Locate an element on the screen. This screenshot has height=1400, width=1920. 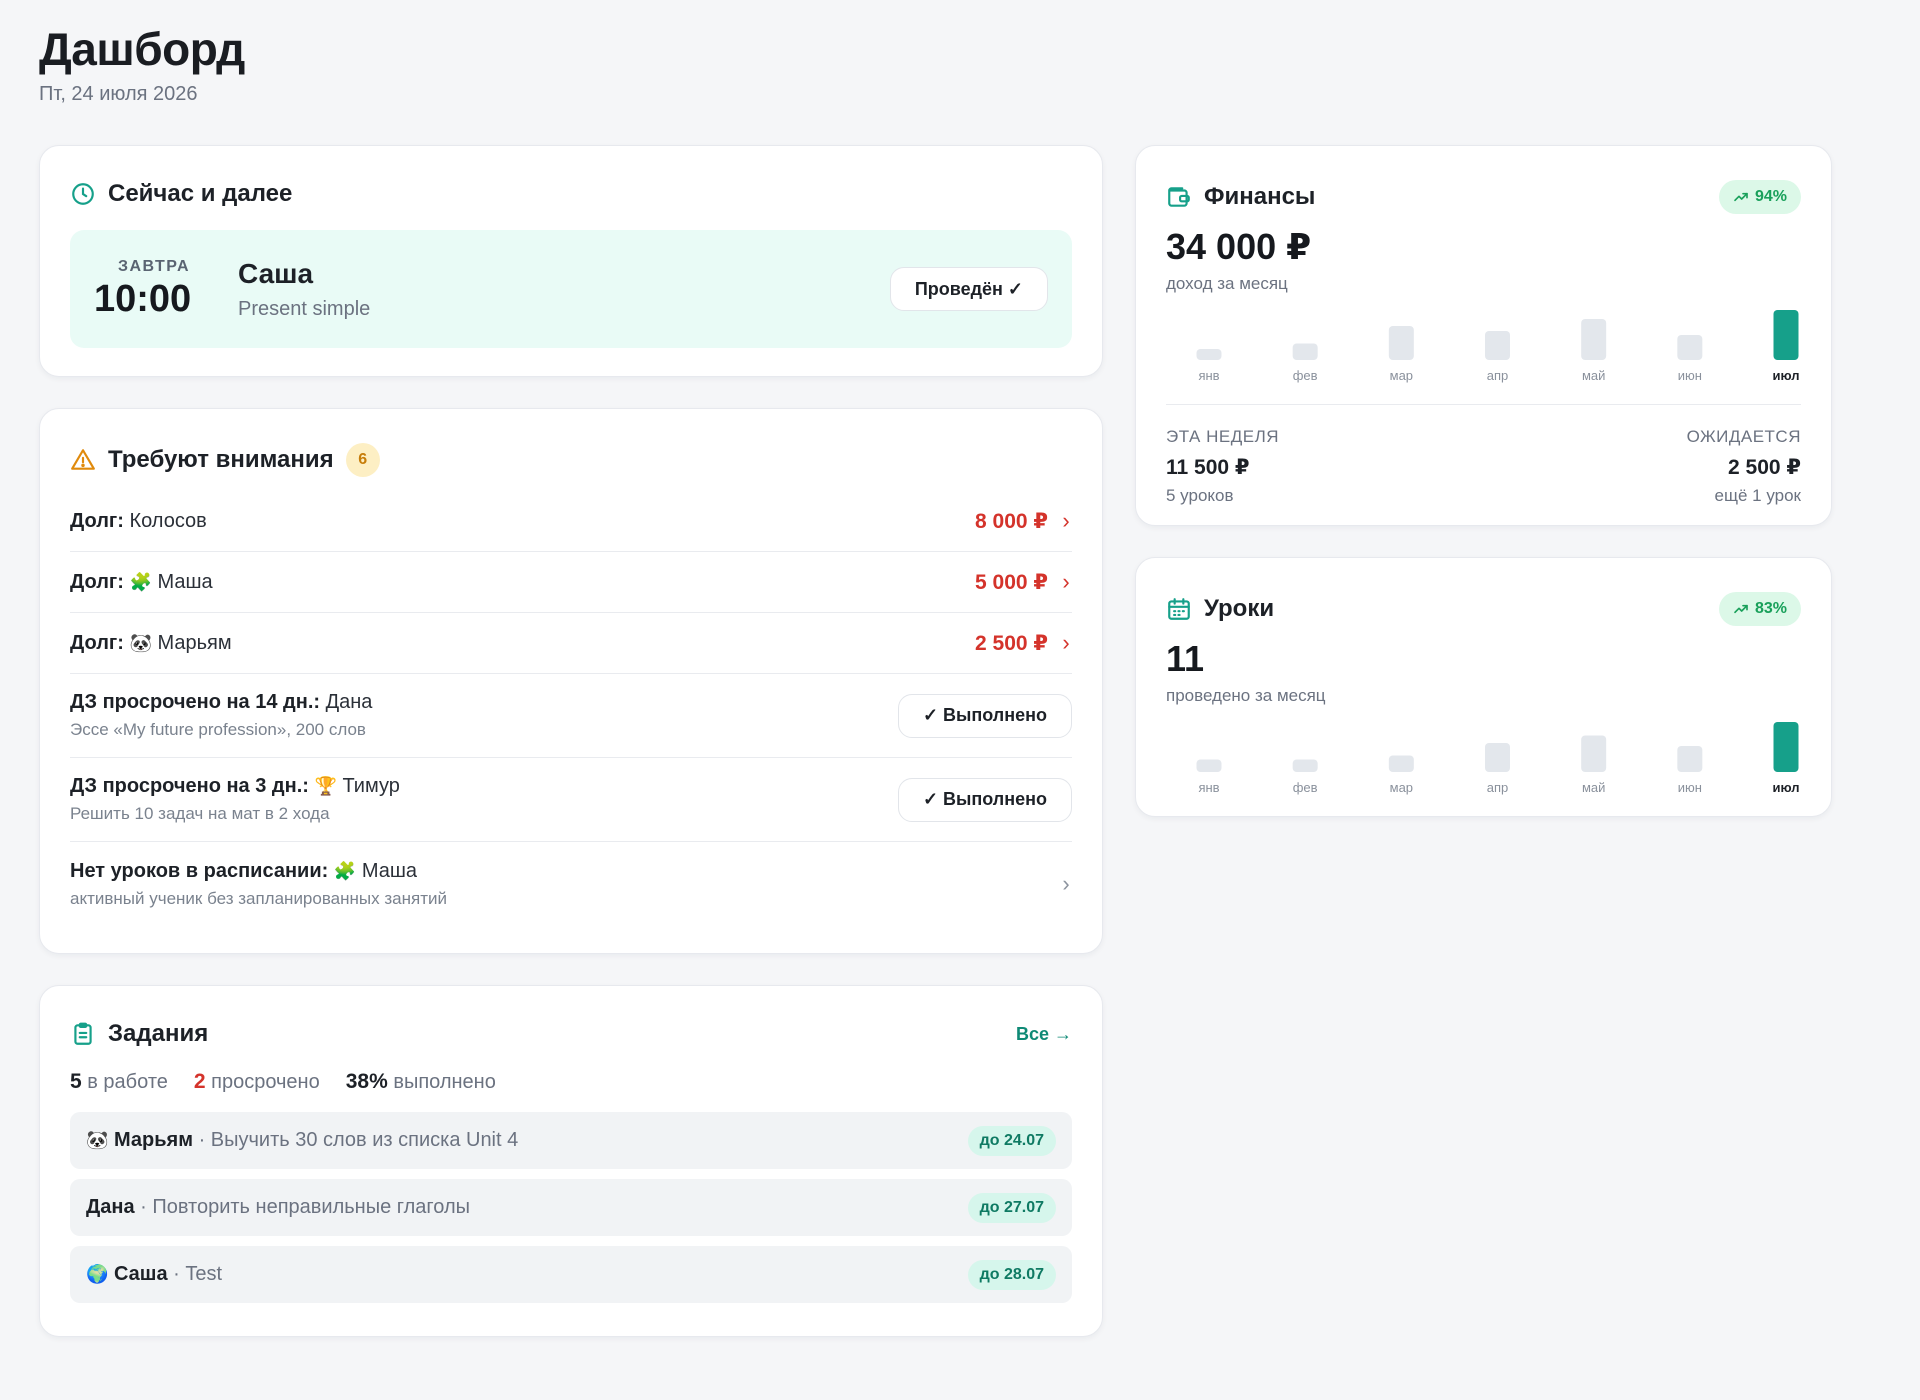
lessons-tick-label: июл is located at coordinates (1785, 787).